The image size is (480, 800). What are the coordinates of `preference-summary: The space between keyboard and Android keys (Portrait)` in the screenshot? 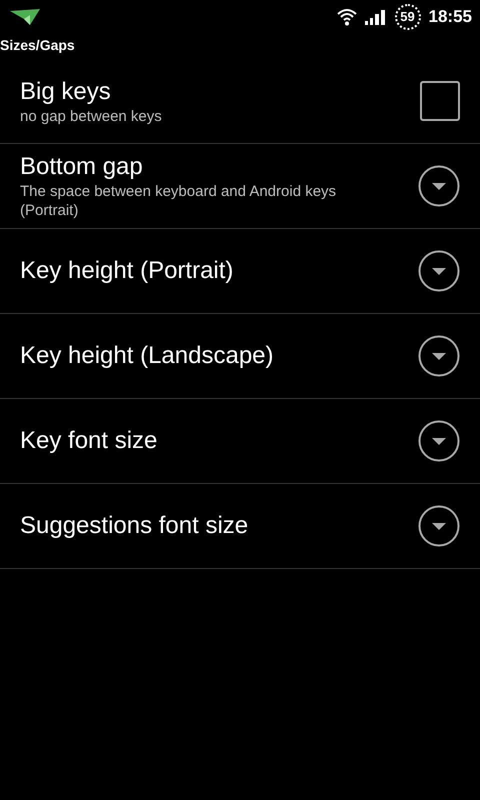 It's located at (179, 201).